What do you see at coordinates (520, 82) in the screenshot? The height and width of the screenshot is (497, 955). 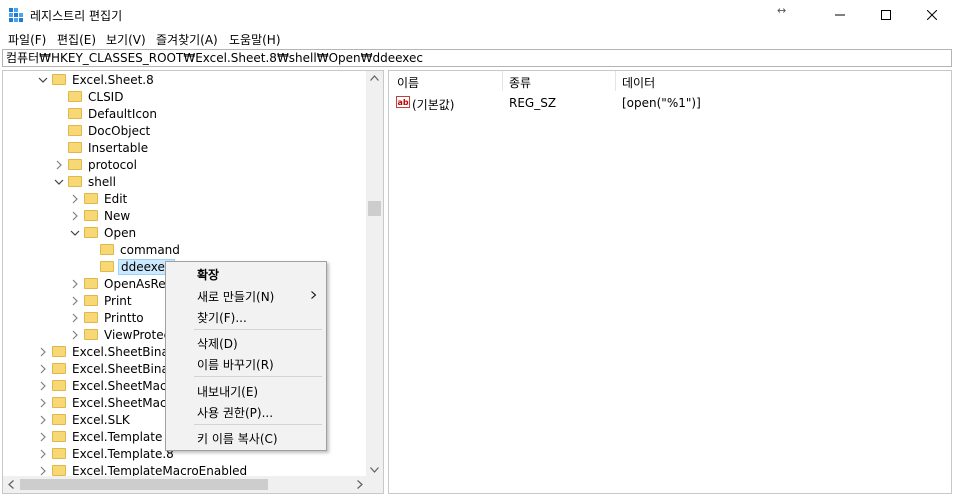 I see `column-header-type: 종류` at bounding box center [520, 82].